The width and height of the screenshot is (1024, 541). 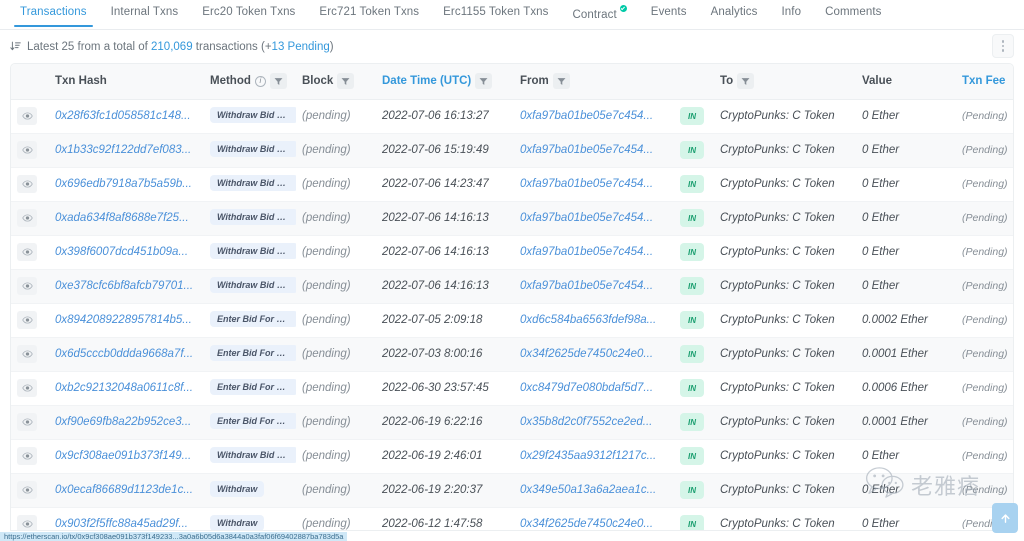 What do you see at coordinates (369, 13) in the screenshot?
I see `tab-erc721-token-txns: Erc721 Token Txns` at bounding box center [369, 13].